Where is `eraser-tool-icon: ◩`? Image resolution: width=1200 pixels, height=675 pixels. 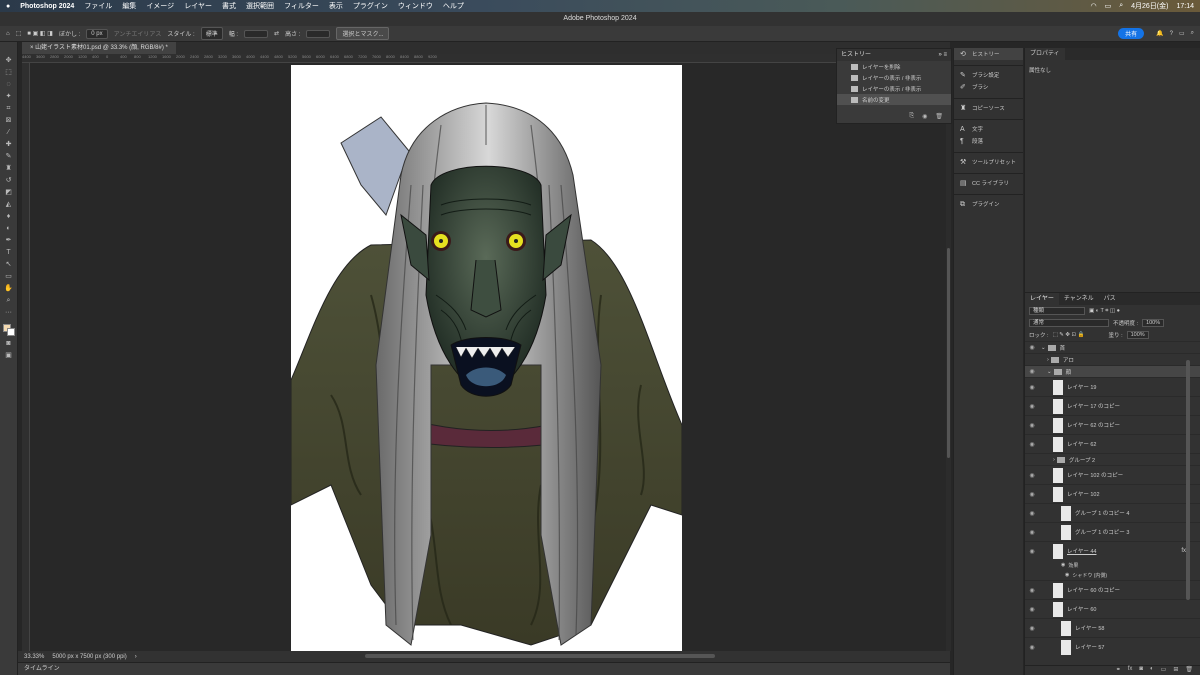 eraser-tool-icon: ◩ is located at coordinates (9, 192).